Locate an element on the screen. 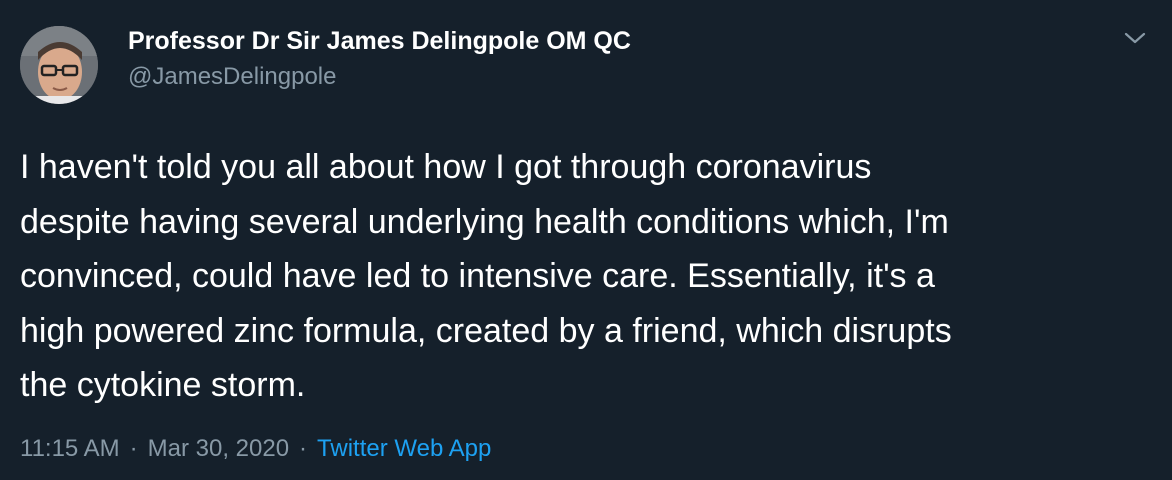 The width and height of the screenshot is (1172, 480). avatar-image is located at coordinates (59, 65).